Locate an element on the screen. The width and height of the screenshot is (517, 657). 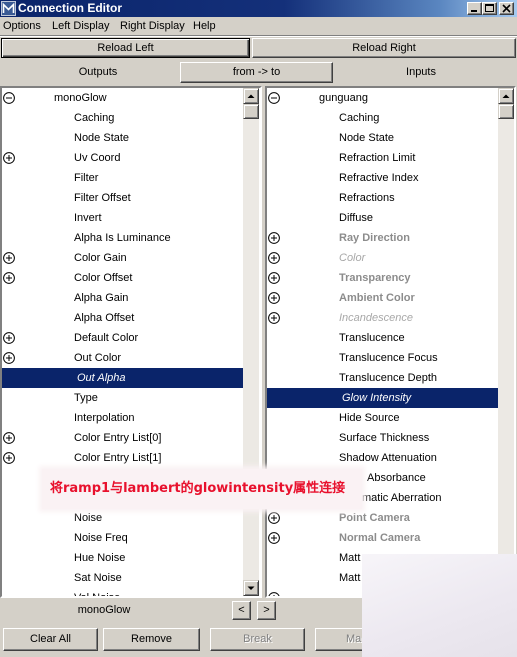
attribute-row: Color Entry List[1] is located at coordinates (122, 458).